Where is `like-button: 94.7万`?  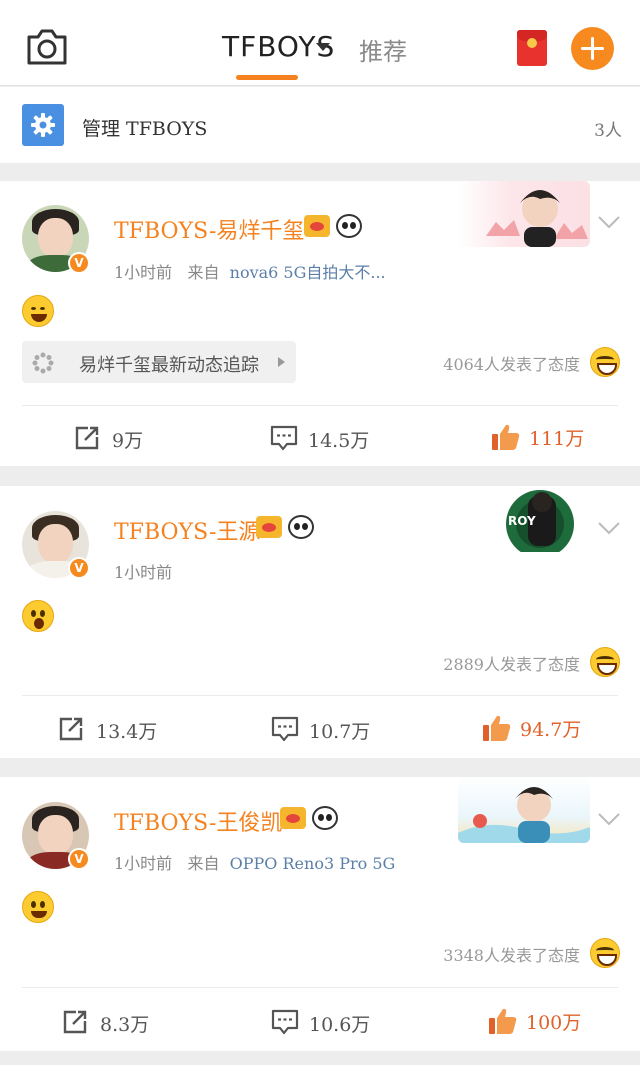 like-button: 94.7万 is located at coordinates (542, 727).